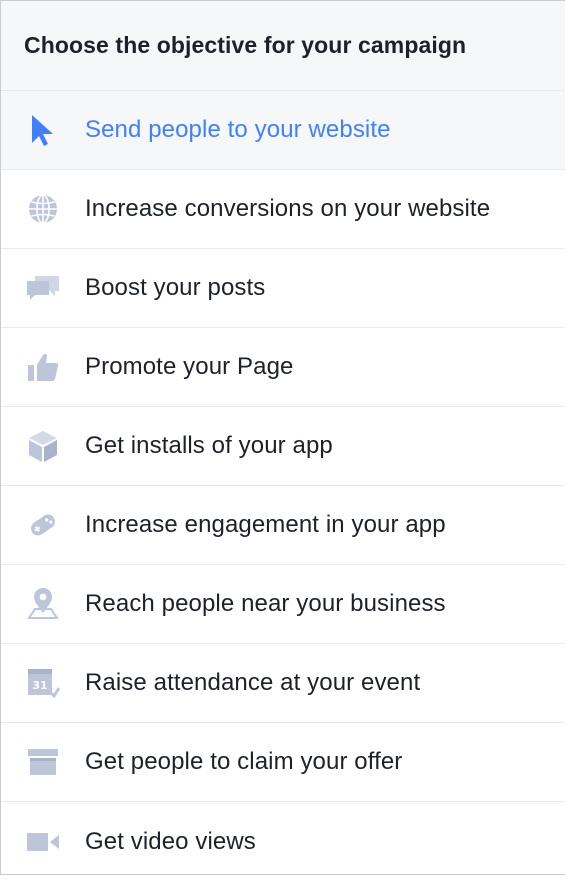 This screenshot has height=881, width=566. I want to click on objective-label: Promote your Page, so click(189, 366).